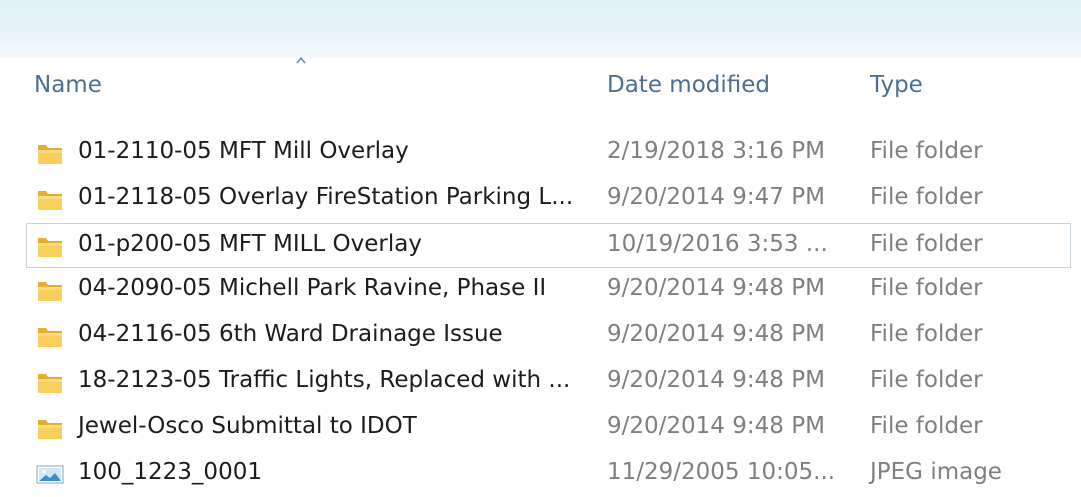 Image resolution: width=1081 pixels, height=497 pixels. What do you see at coordinates (936, 471) in the screenshot?
I see `file-type: JPEG image` at bounding box center [936, 471].